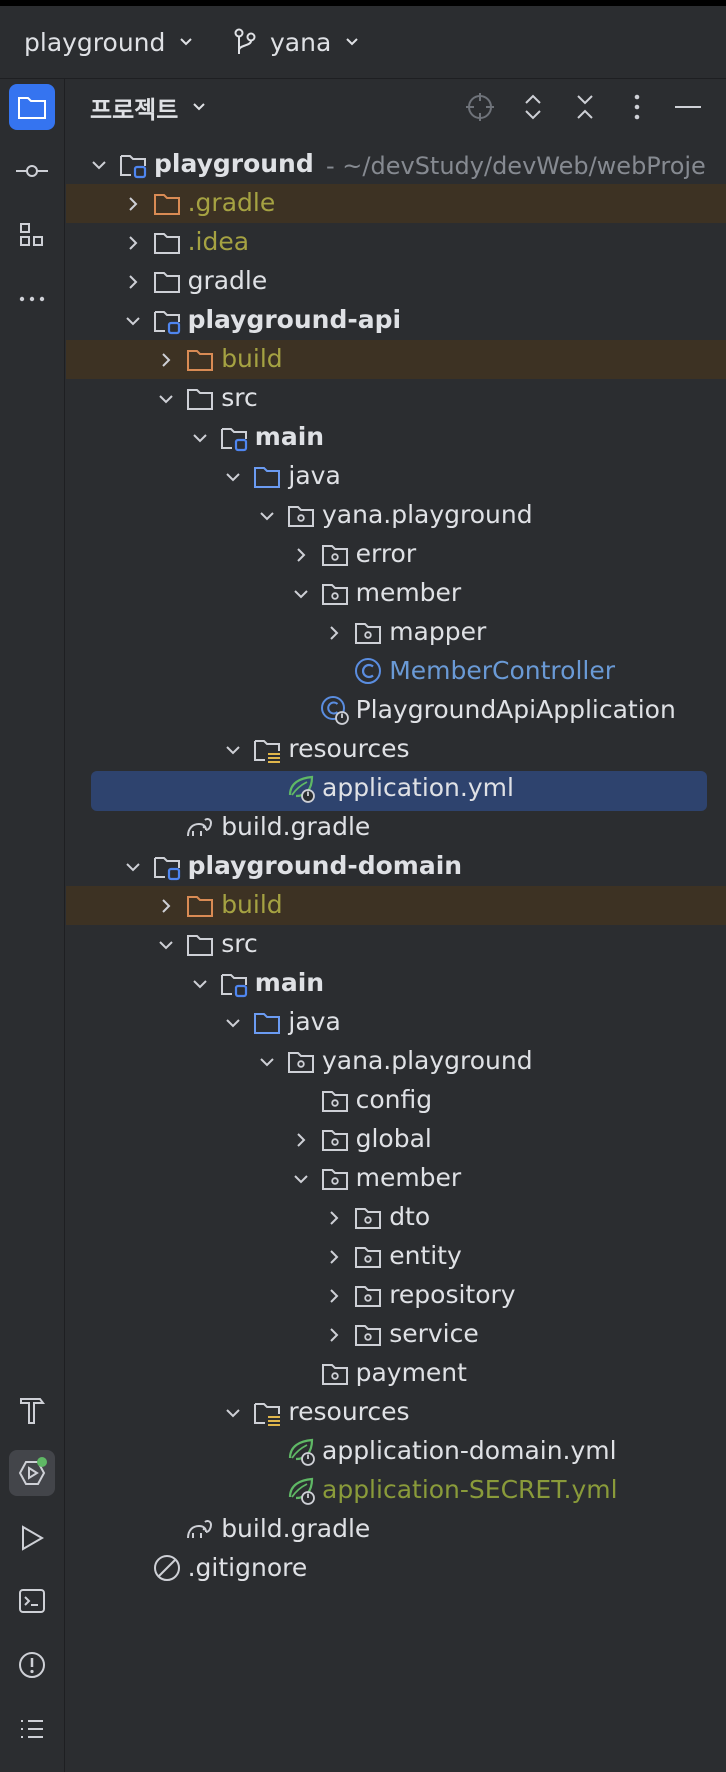 The height and width of the screenshot is (1772, 726). I want to click on tree-row: playground-api, so click(396, 320).